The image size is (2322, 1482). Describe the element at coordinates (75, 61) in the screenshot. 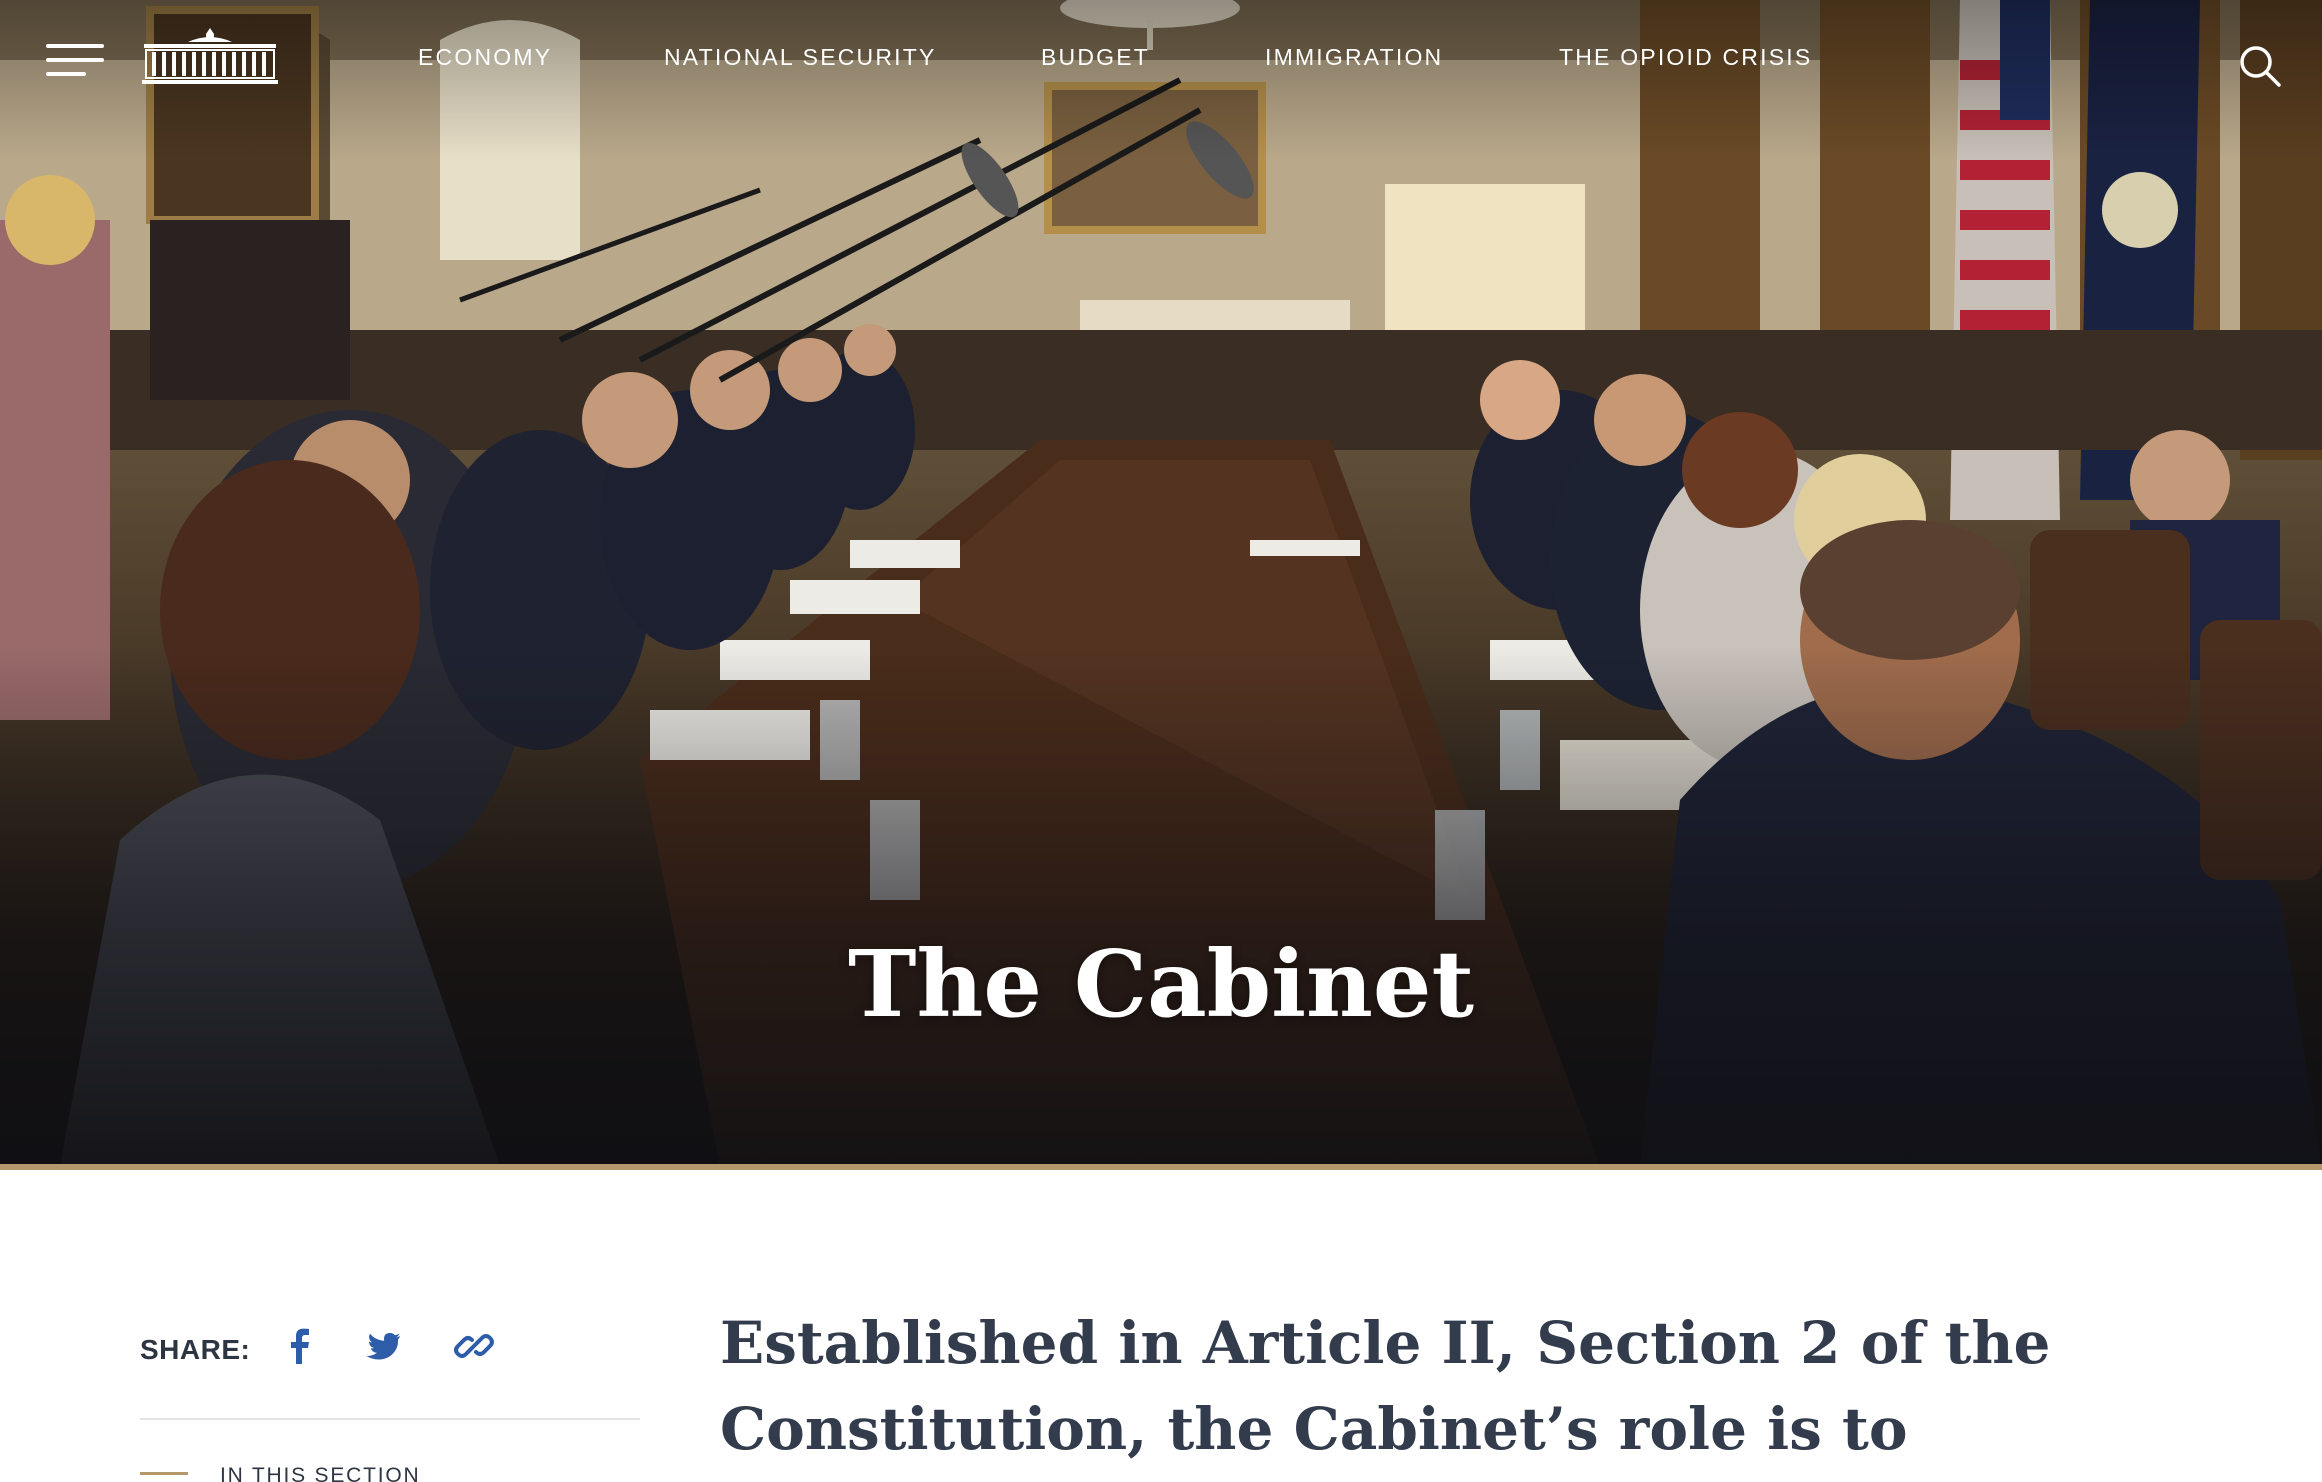

I see `hamburger-menu-icon` at that location.